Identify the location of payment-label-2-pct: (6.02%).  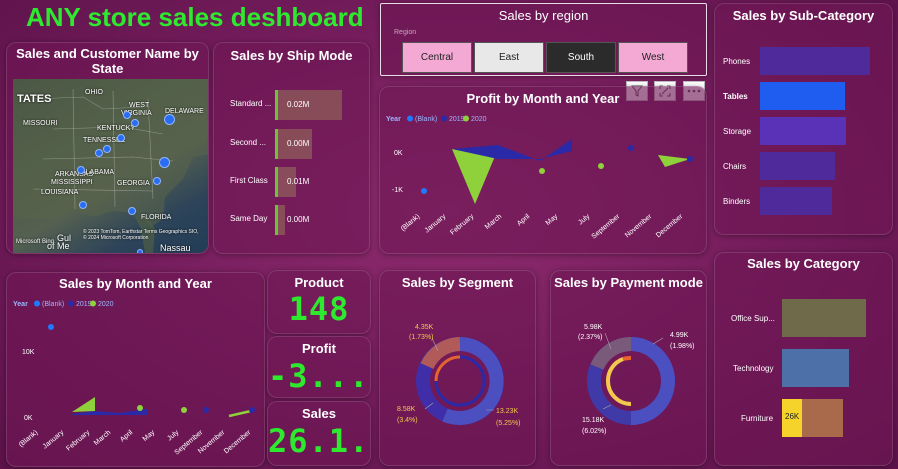
(594, 431).